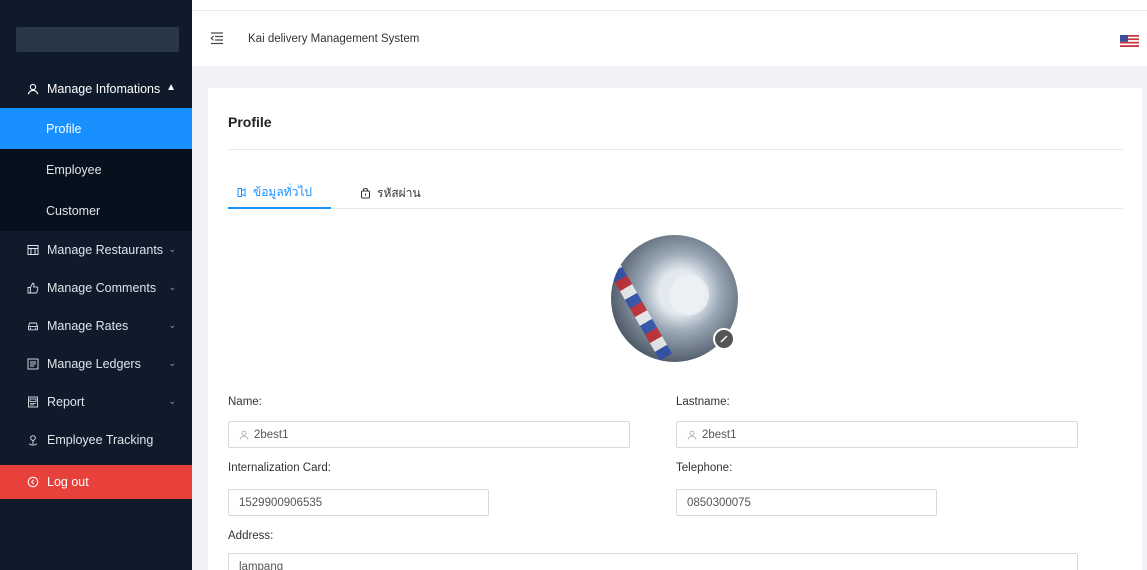 The image size is (1147, 570). Describe the element at coordinates (675, 149) in the screenshot. I see `divider` at that location.